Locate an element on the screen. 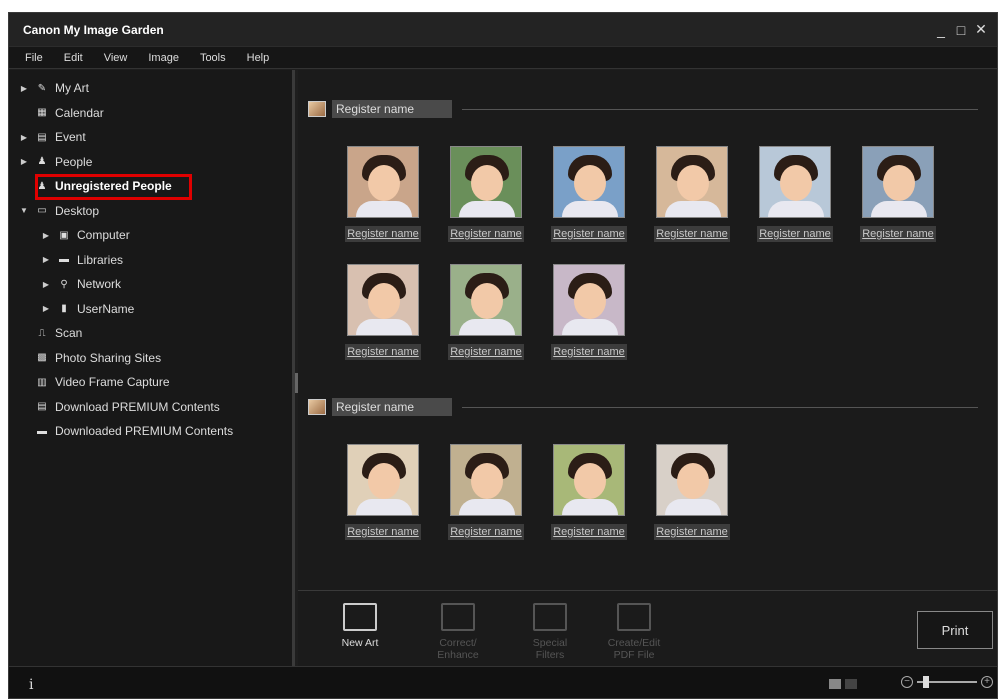  sidebar-item-photo-sharing-sites: ▩ Photo Sharing Sites is located at coordinates (150, 358).